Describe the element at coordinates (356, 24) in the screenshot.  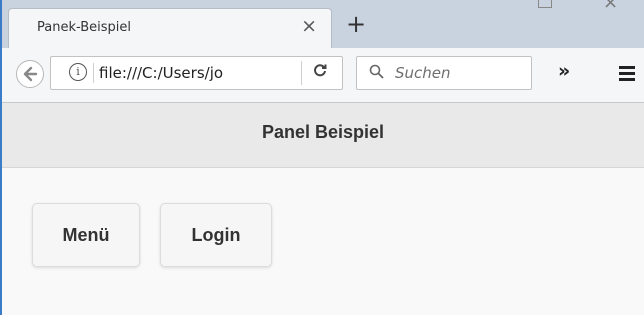
I see `new-tab-button: +` at that location.